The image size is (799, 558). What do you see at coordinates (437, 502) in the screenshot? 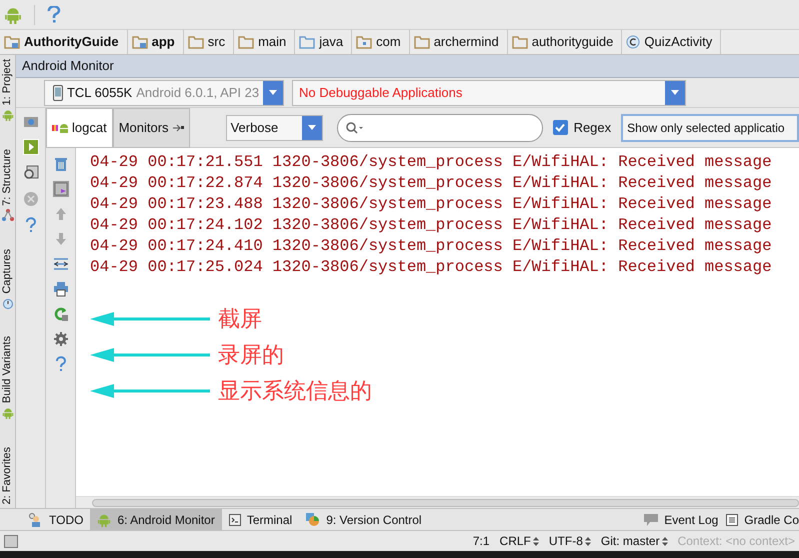
I see `horizontal-scrollbar` at bounding box center [437, 502].